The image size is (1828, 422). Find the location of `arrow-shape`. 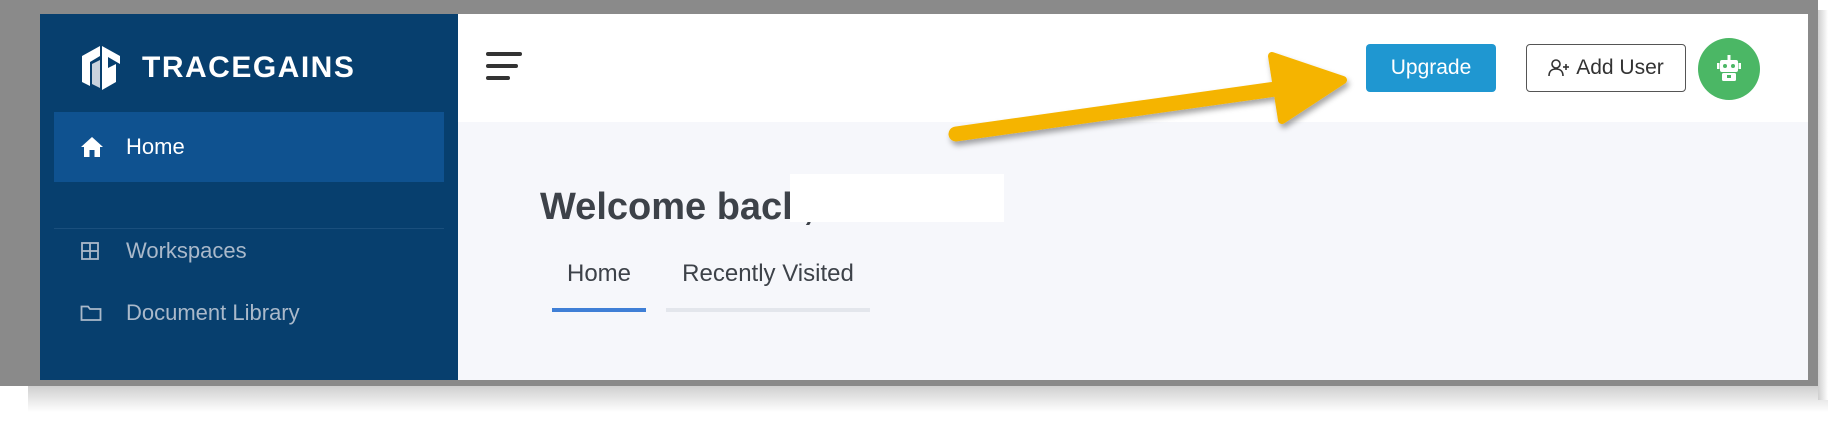

arrow-shape is located at coordinates (1147, 97).